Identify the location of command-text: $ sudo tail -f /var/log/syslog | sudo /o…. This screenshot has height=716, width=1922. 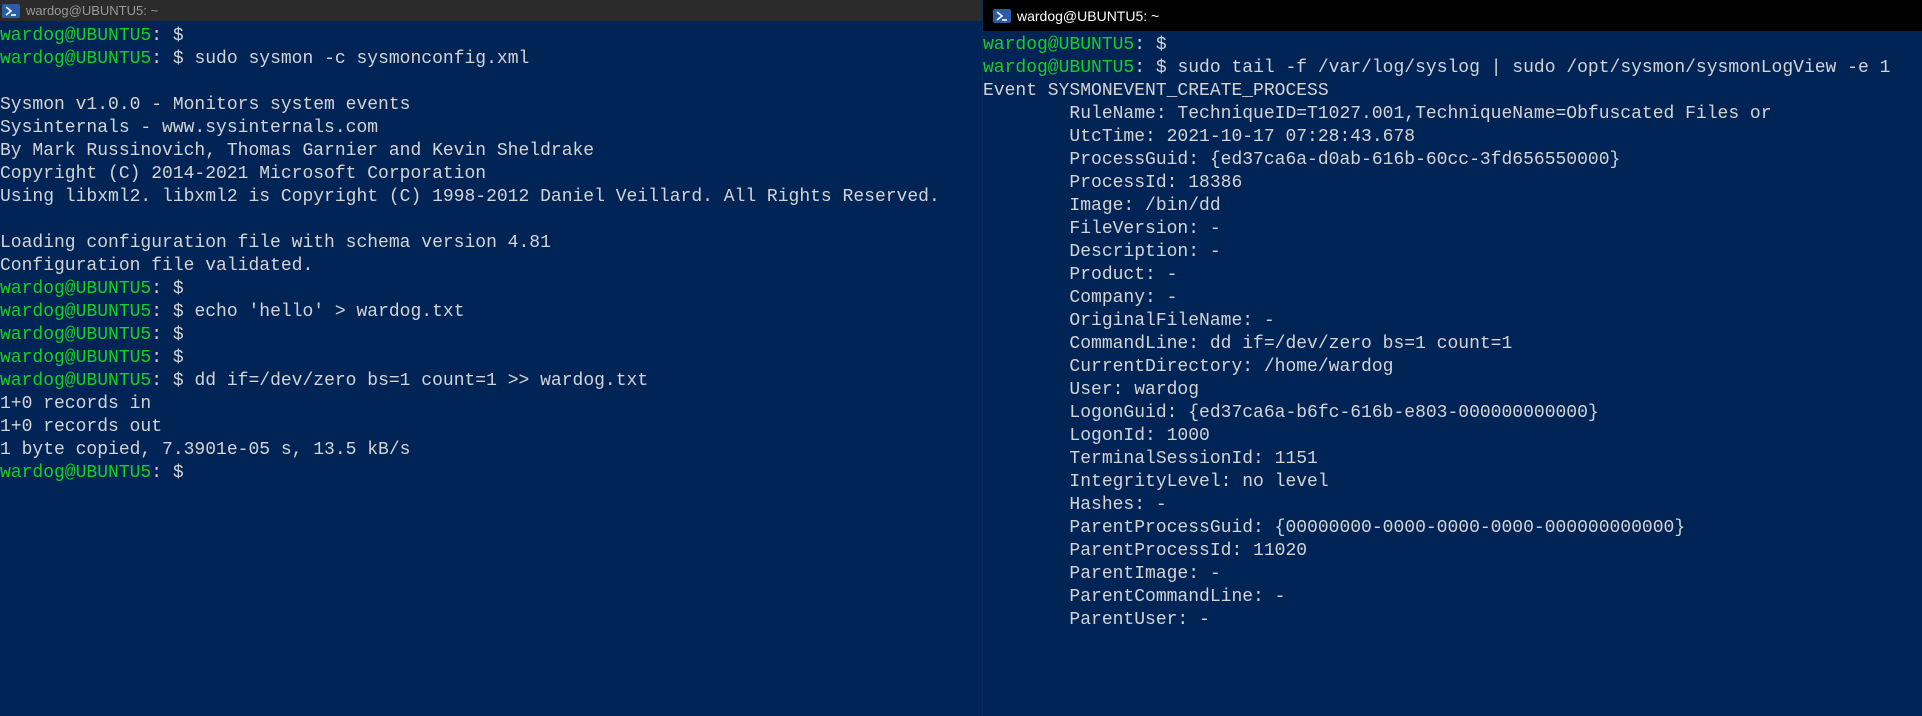
(1518, 68).